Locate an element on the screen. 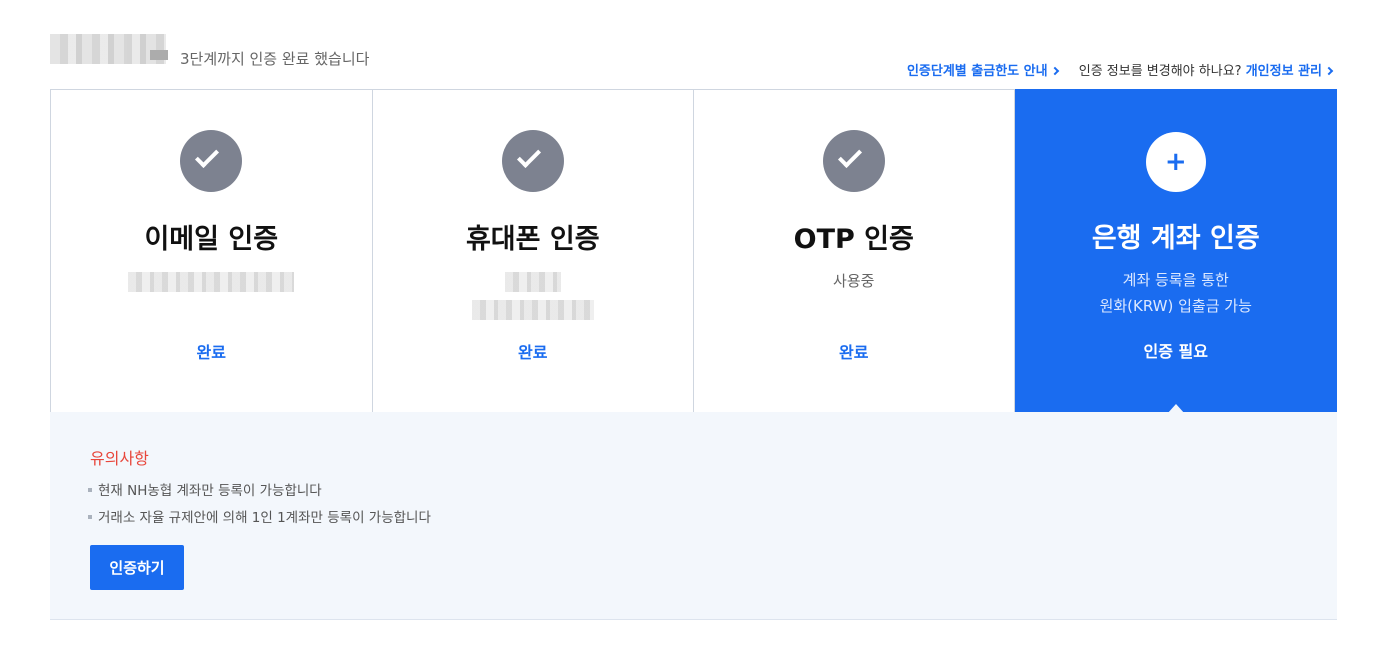 The width and height of the screenshot is (1388, 650). card-description: 계좌 등록을 통한 원화(KRW) 입출금 가능 is located at coordinates (1176, 293).